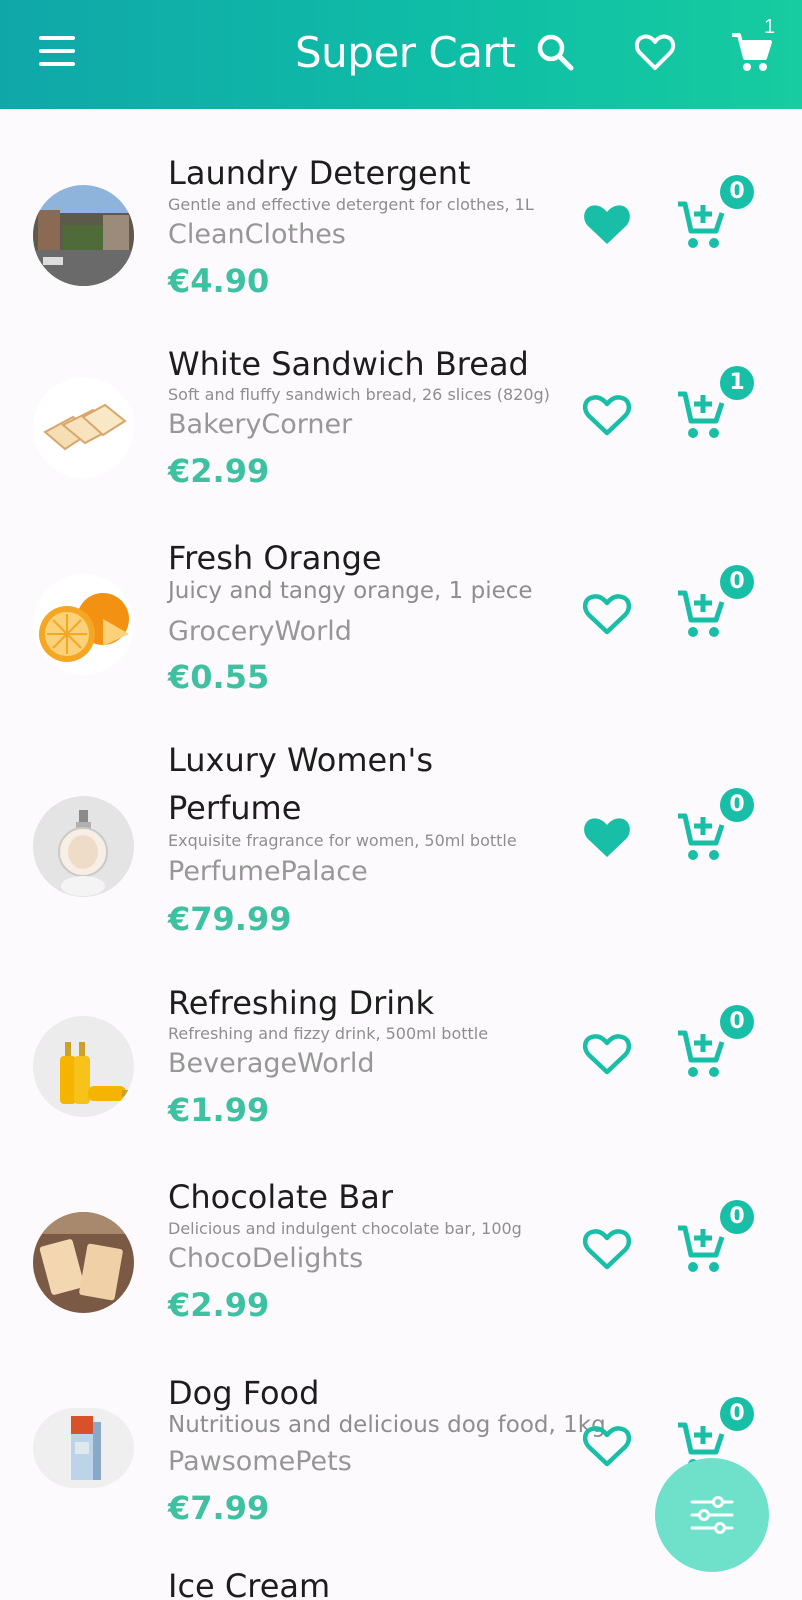 The image size is (802, 1600). What do you see at coordinates (655, 52) in the screenshot?
I see `heart-icon` at bounding box center [655, 52].